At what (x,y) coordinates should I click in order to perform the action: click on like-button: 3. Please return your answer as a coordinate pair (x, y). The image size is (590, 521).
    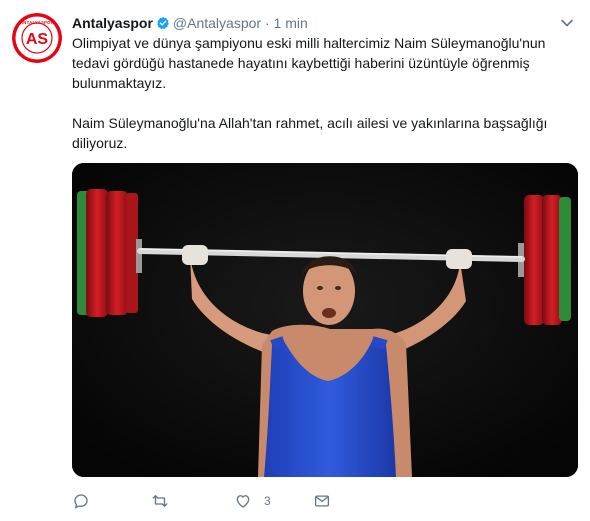
    Looking at the image, I should click on (252, 501).